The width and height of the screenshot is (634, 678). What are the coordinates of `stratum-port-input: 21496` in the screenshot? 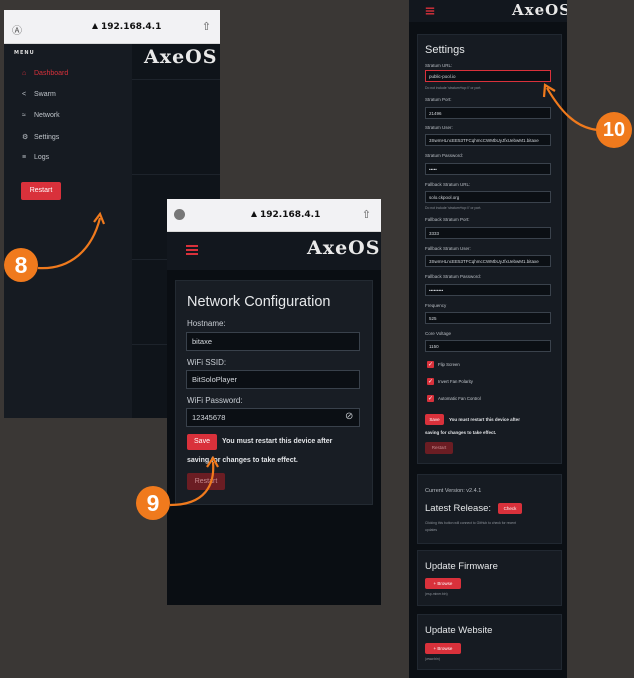 It's located at (488, 113).